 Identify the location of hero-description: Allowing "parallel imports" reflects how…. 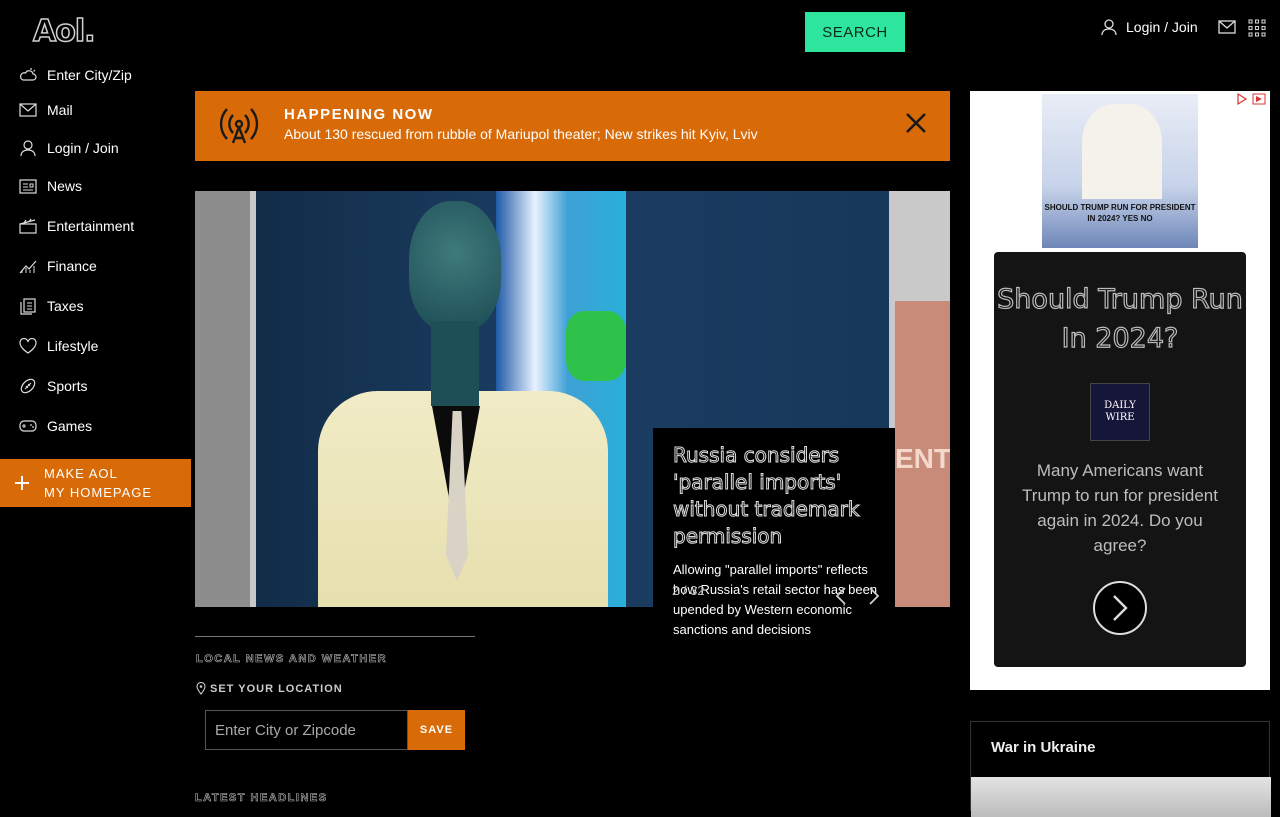
(775, 599).